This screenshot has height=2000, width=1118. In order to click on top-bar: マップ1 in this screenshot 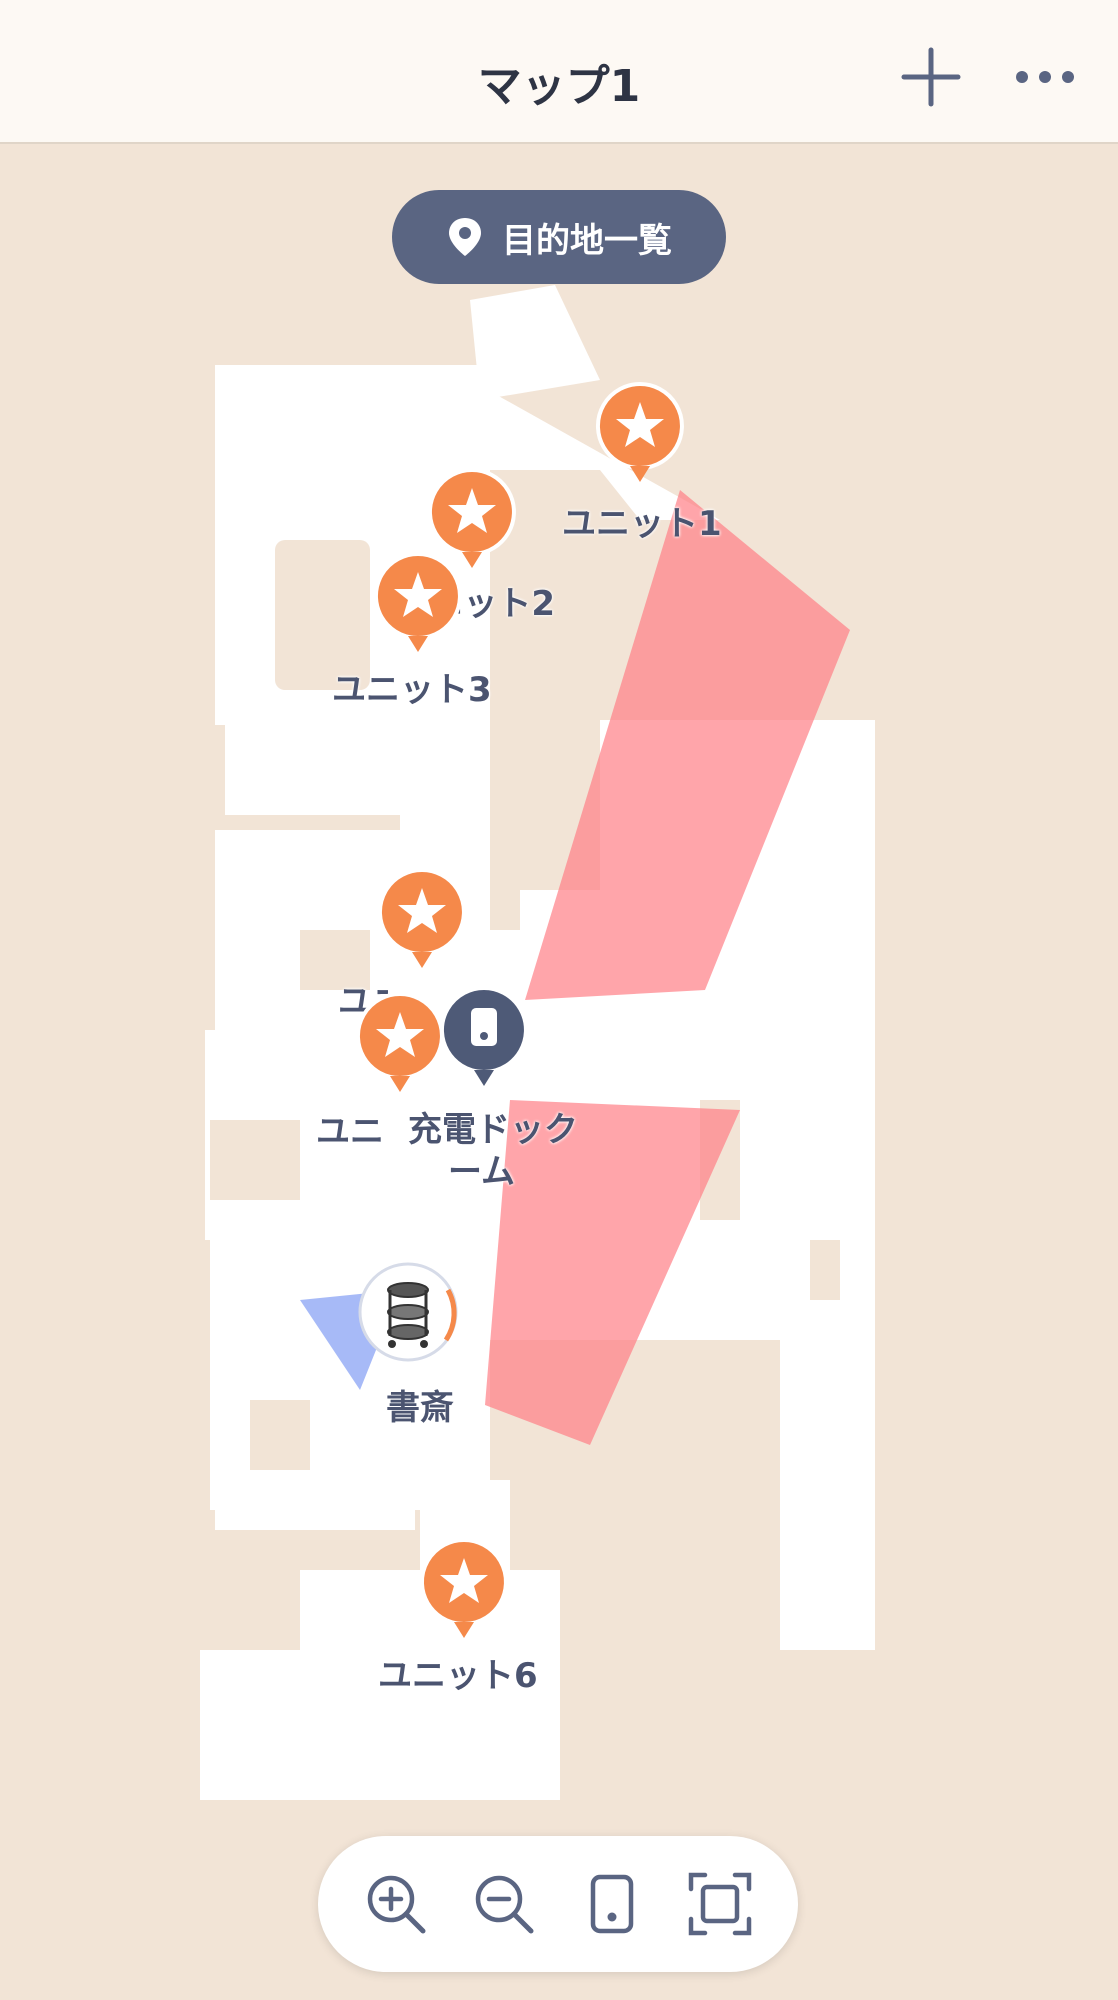, I will do `click(559, 72)`.